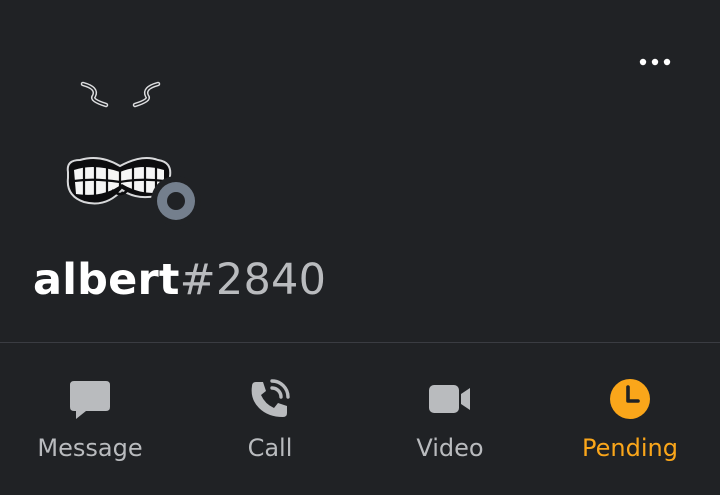 The width and height of the screenshot is (720, 495). I want to click on pending-icon-wrap, so click(630, 399).